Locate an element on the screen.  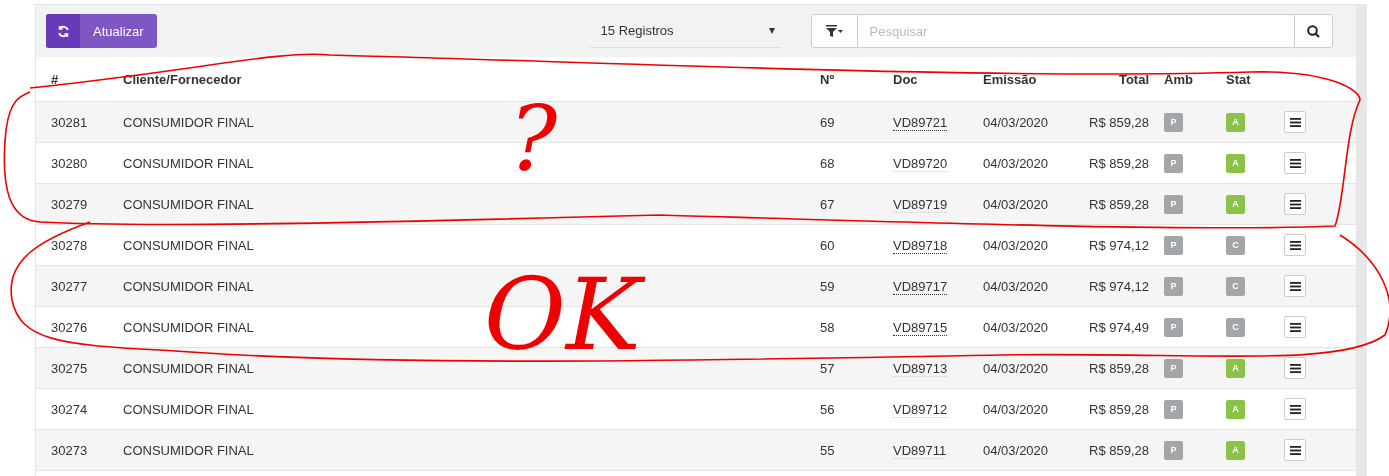
doc-link: VD89718 is located at coordinates (920, 246).